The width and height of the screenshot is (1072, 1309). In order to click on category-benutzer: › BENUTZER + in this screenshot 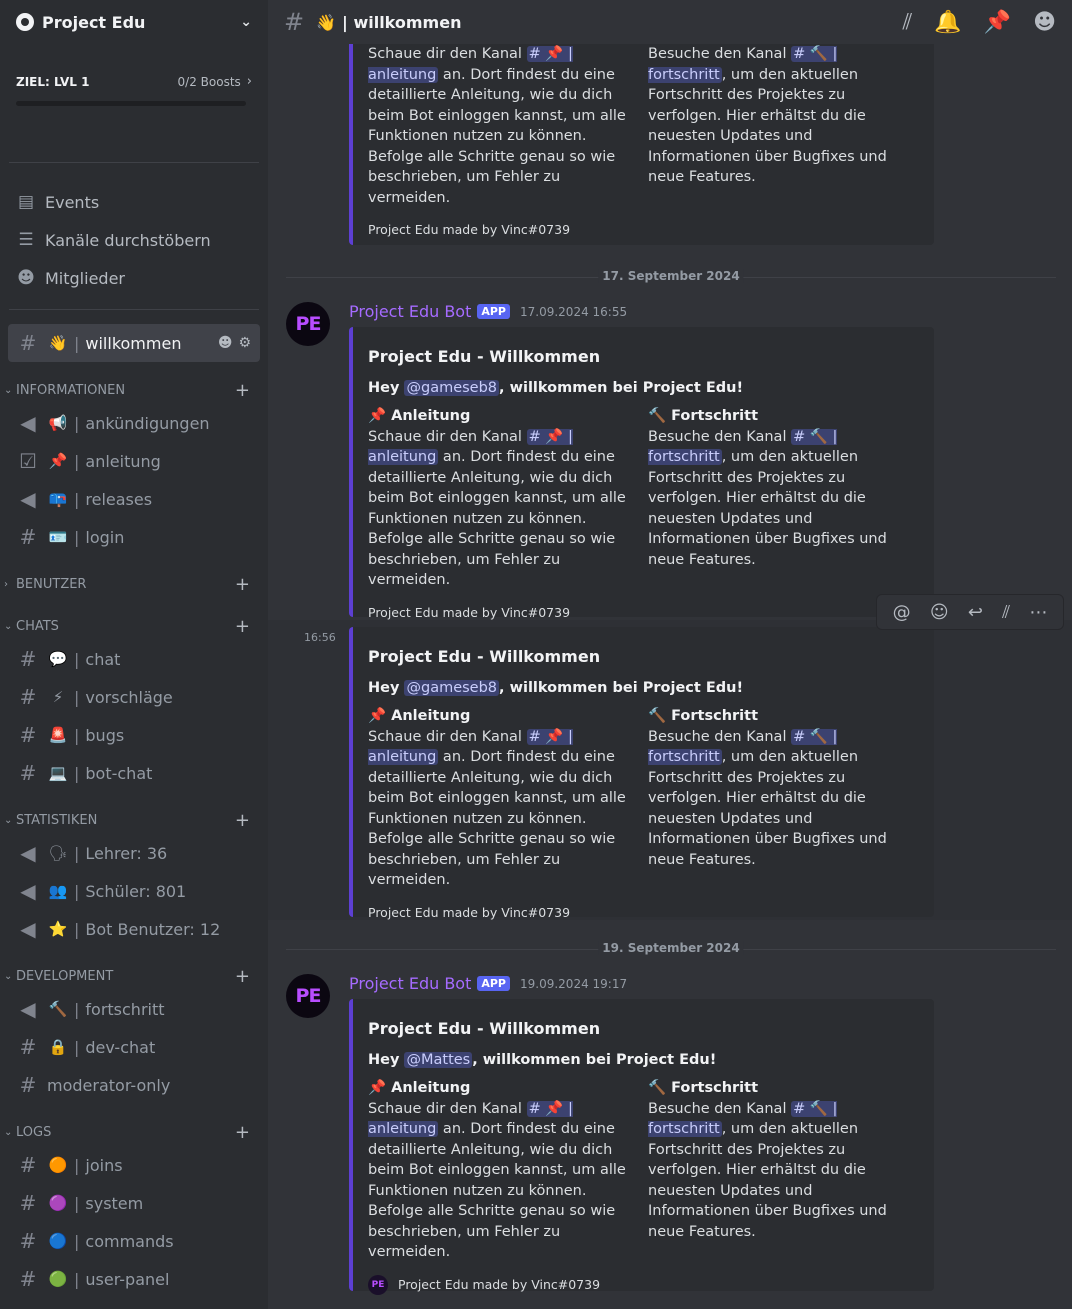, I will do `click(134, 584)`.